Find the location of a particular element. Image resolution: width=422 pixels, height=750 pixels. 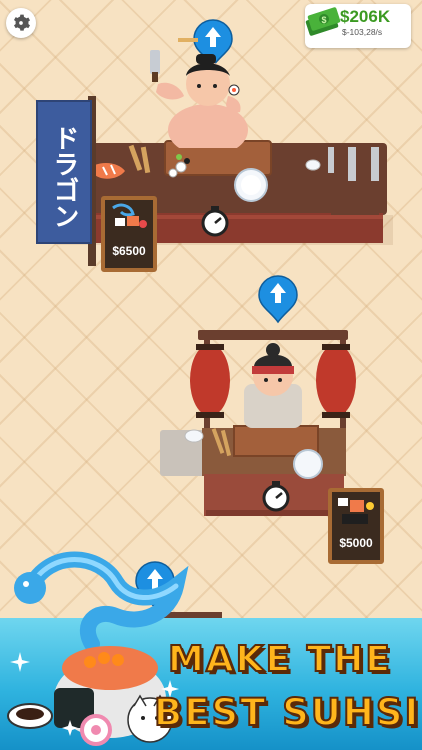

price-sign-top: $6500 is located at coordinates (129, 234).